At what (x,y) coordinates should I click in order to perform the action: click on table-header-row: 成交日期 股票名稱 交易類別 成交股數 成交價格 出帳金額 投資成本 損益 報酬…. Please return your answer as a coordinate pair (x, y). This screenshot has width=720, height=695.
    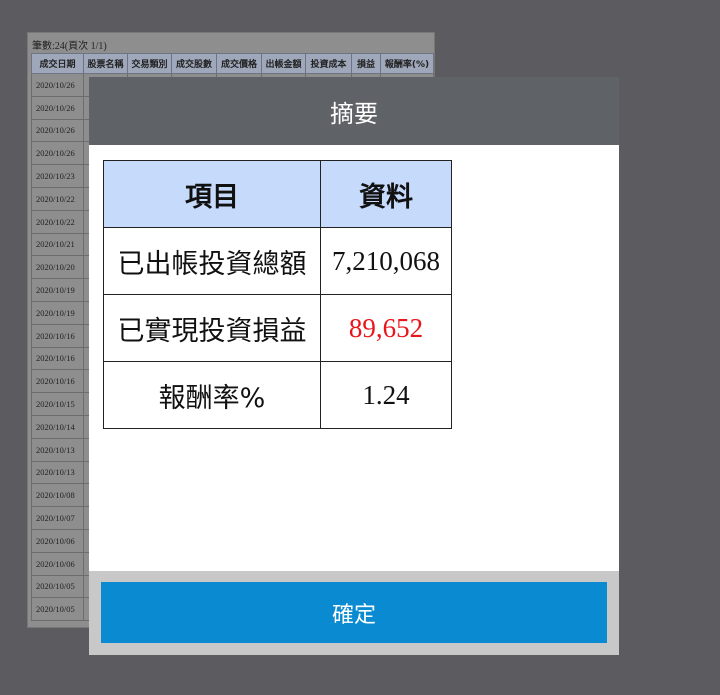
    Looking at the image, I should click on (232, 63).